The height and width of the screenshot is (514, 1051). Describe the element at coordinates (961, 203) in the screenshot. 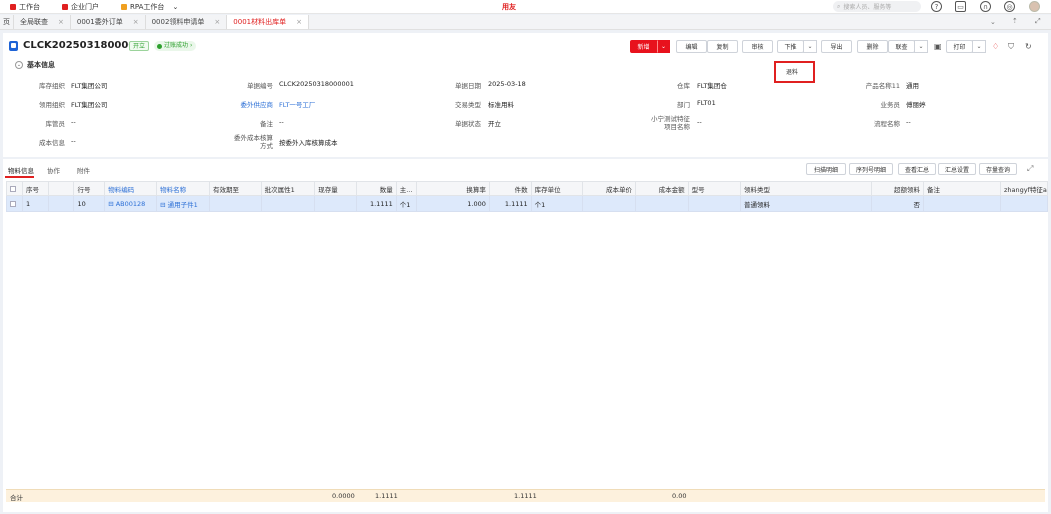

I see `cell-remark` at that location.